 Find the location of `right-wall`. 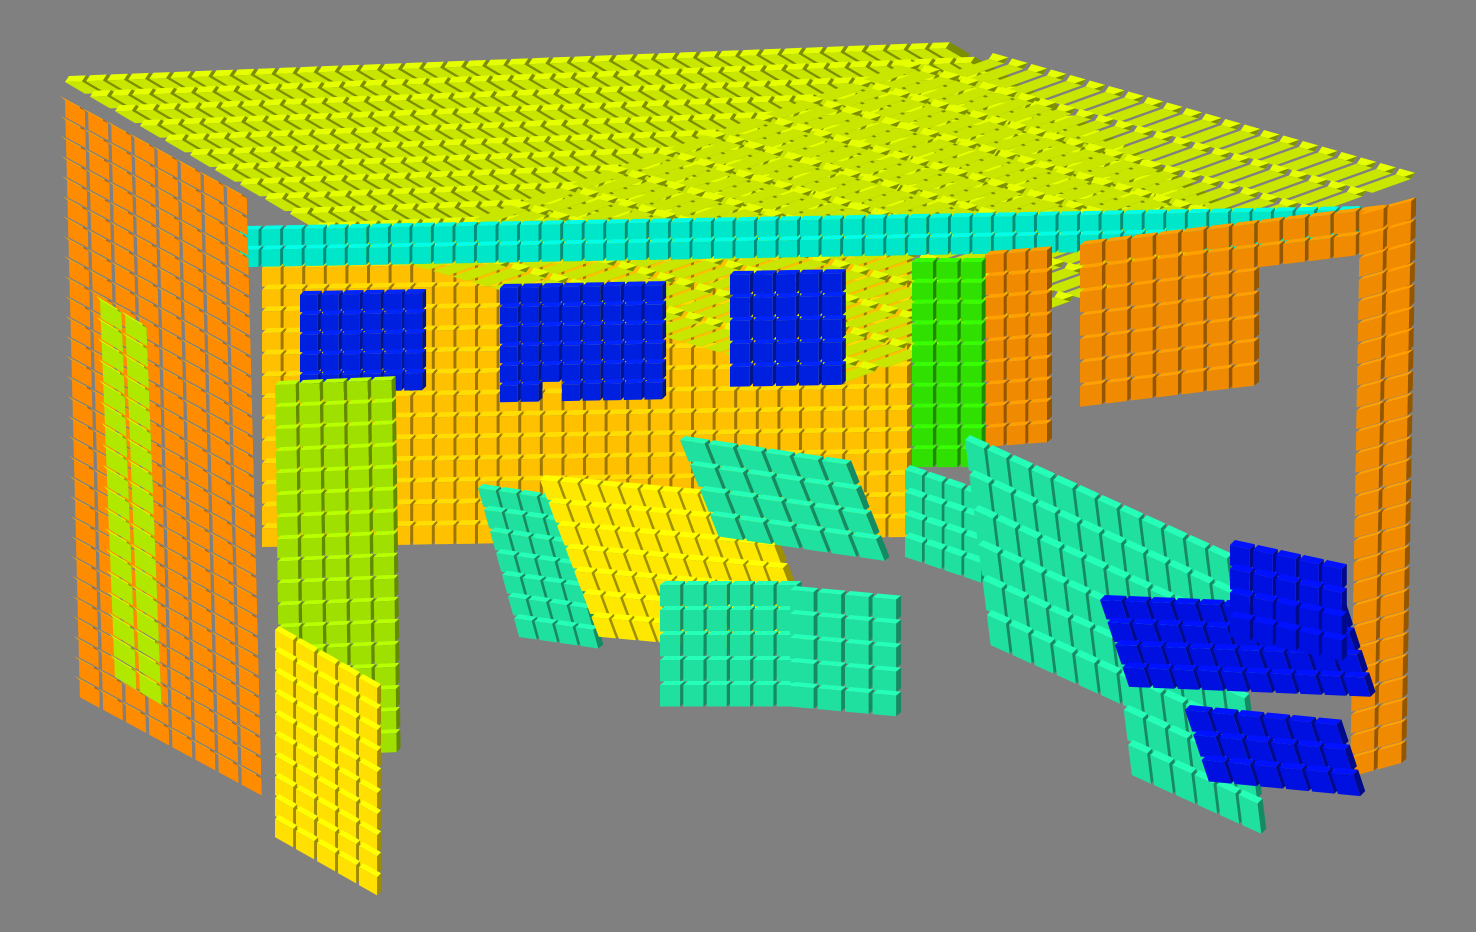

right-wall is located at coordinates (1018, 346).